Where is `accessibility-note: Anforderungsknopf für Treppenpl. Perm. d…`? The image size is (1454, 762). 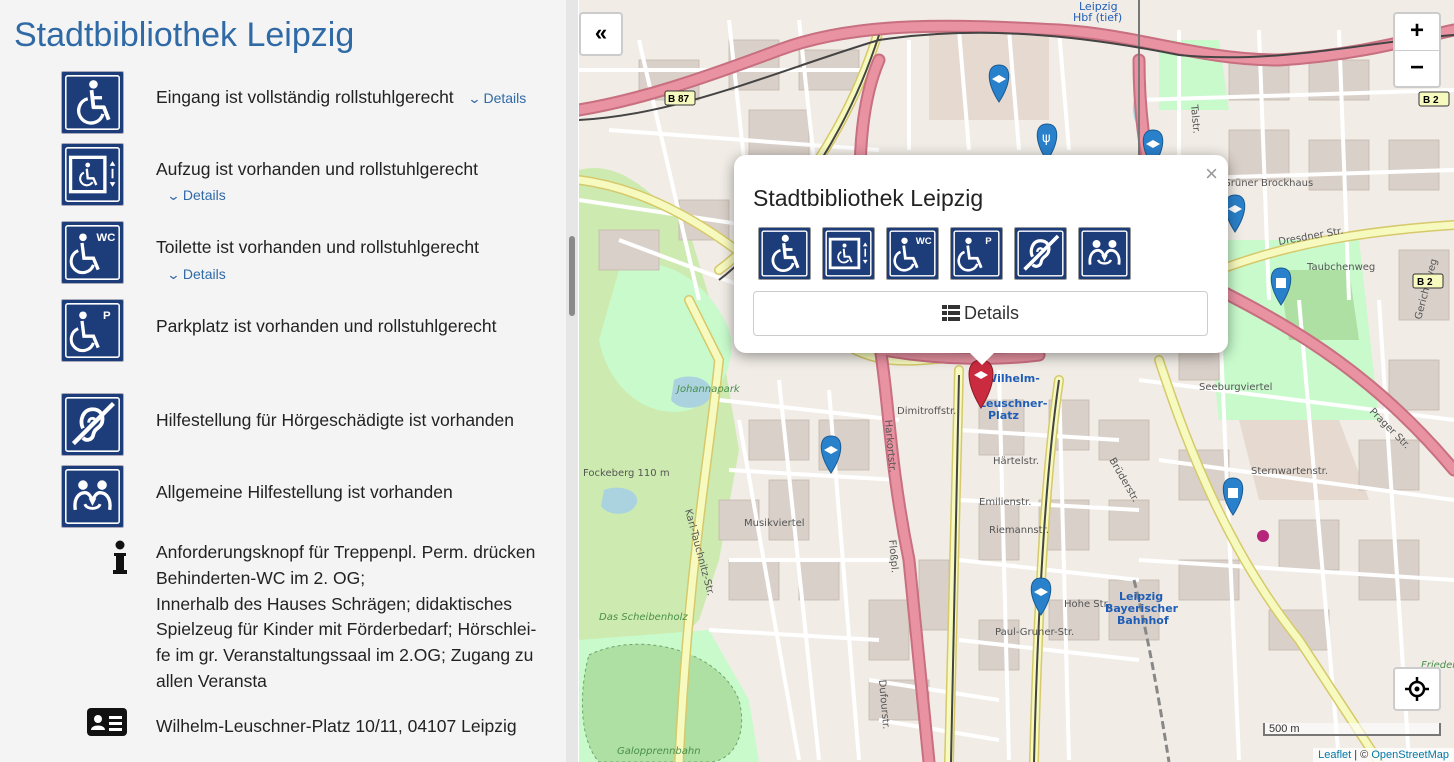 accessibility-note: Anforderungsknopf für Treppenpl. Perm. d… is located at coordinates (346, 616).